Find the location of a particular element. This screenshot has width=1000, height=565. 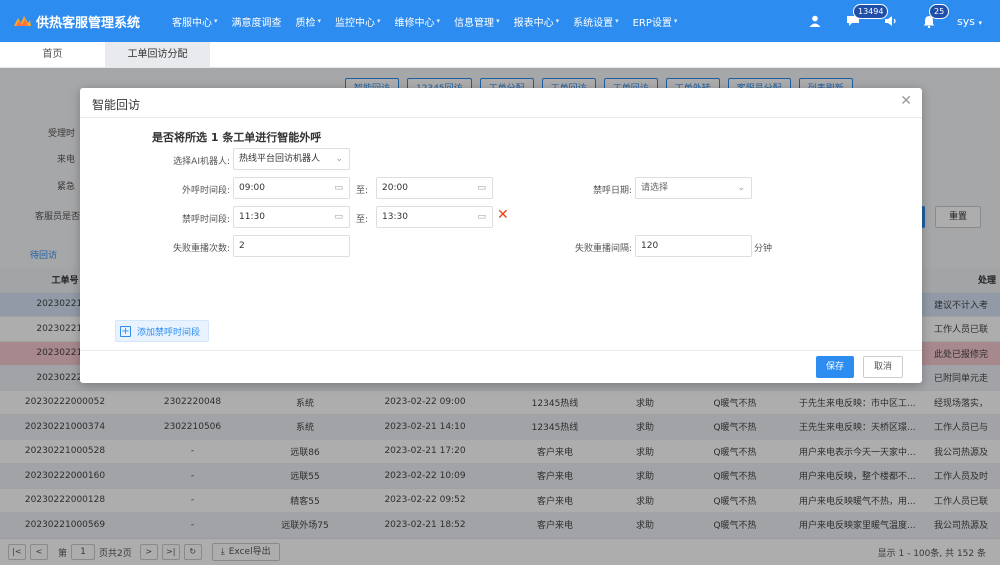

call-time-label: 外呼时间段: is located at coordinates (205, 191).